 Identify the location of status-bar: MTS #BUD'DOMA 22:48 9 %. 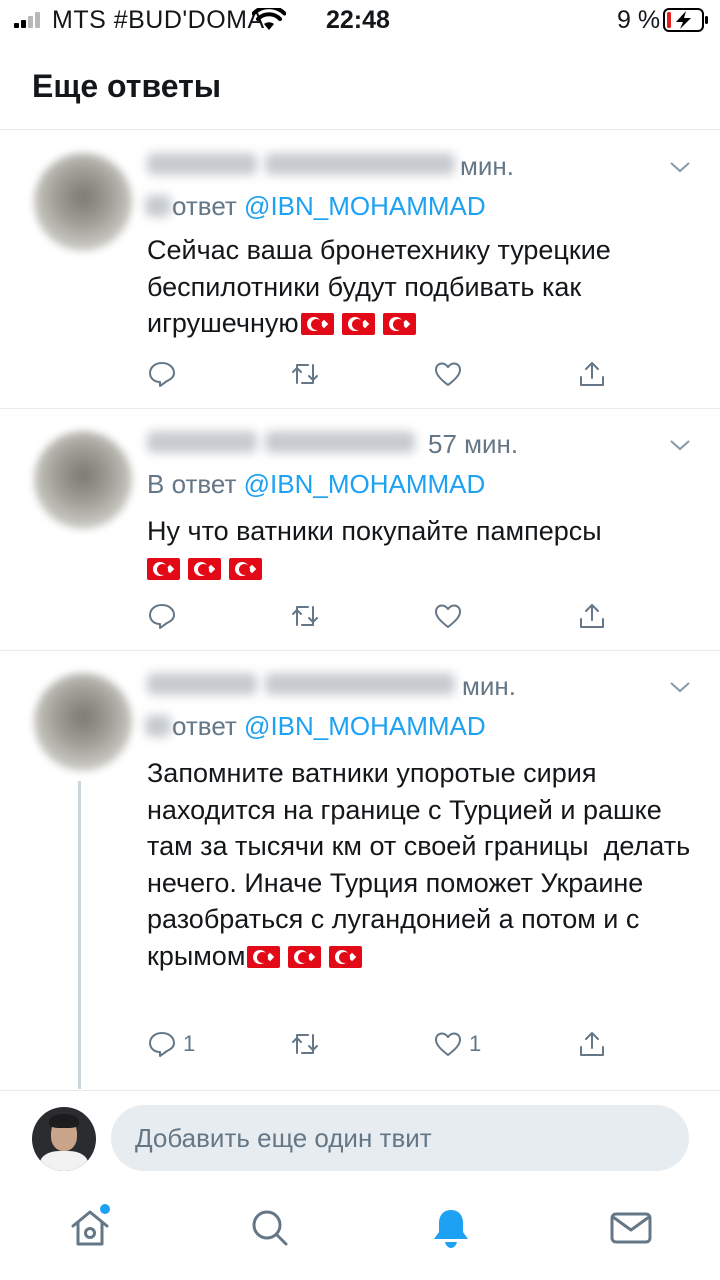
(360, 20).